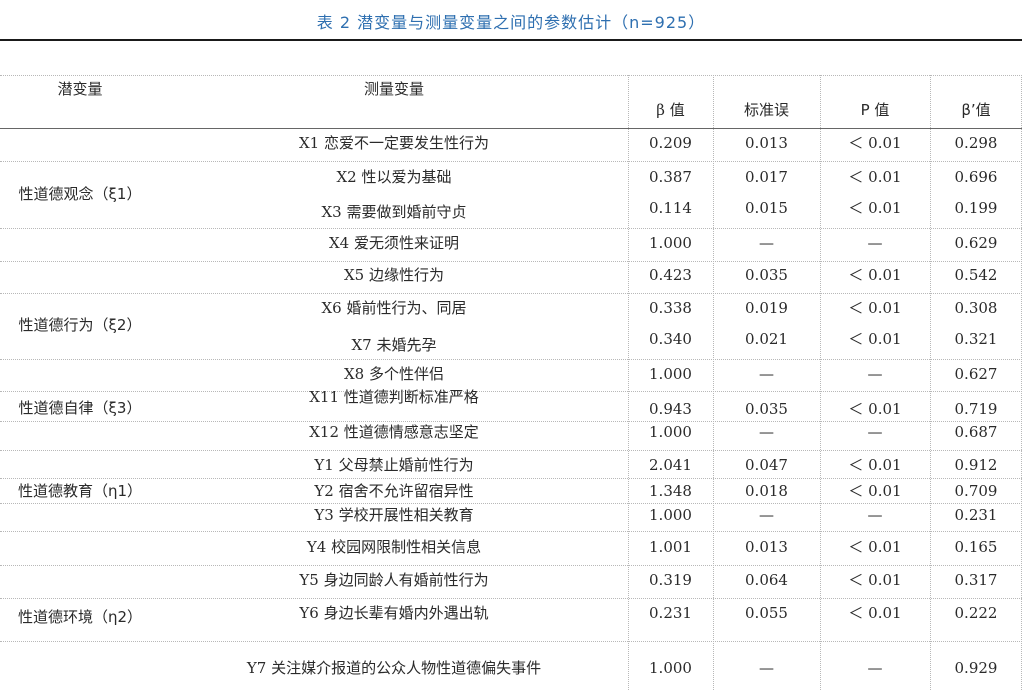 This screenshot has width=1035, height=690. What do you see at coordinates (976, 143) in the screenshot?
I see `beta-std-value: 0.298` at bounding box center [976, 143].